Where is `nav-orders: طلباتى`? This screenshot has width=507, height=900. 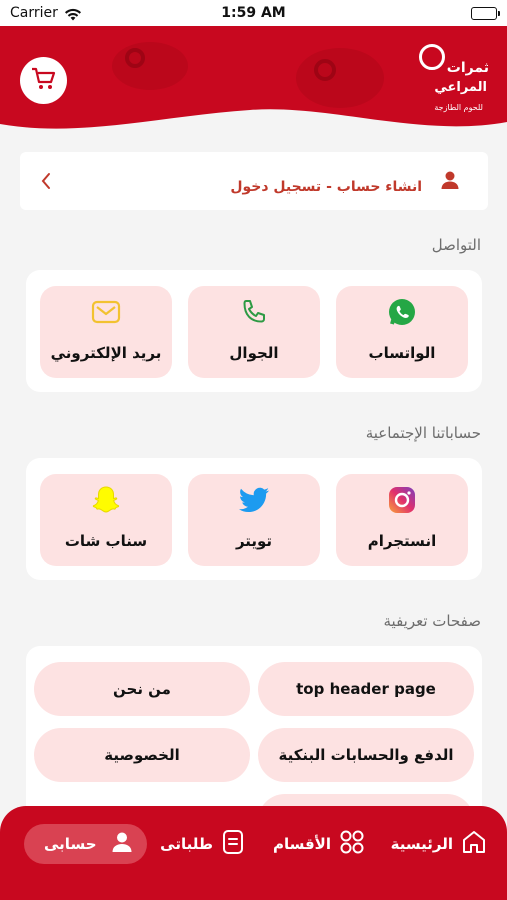
nav-orders: طلباتى is located at coordinates (199, 844).